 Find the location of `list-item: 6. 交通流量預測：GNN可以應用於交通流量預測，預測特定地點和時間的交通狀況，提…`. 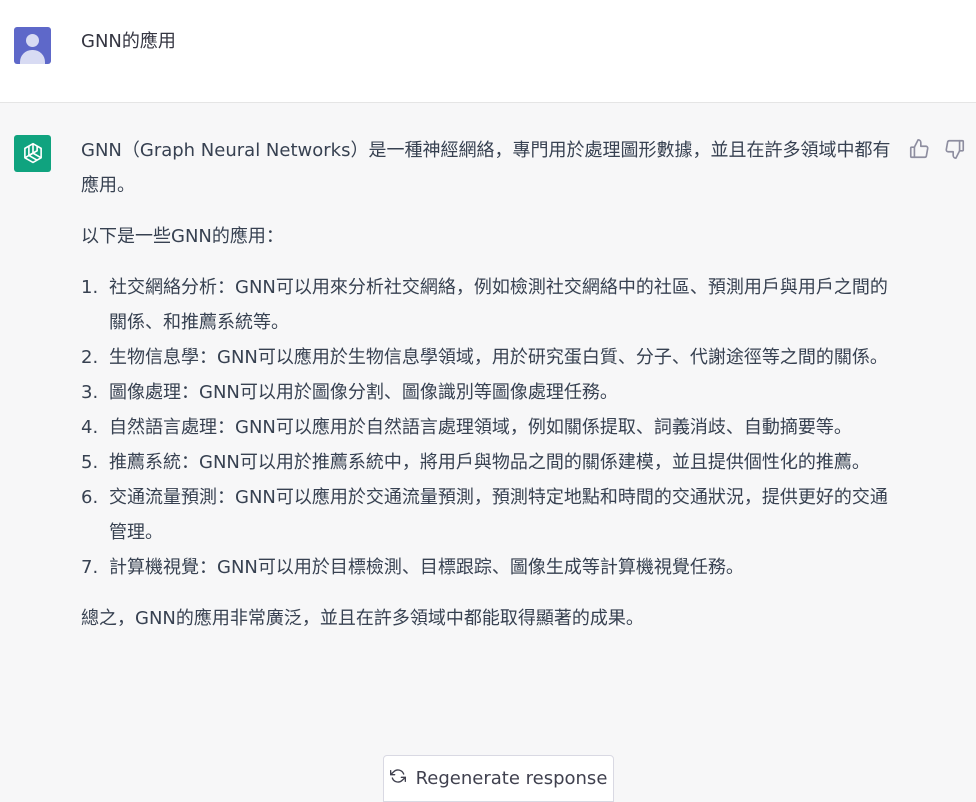

list-item: 6. 交通流量預測：GNN可以應用於交通流量預測，預測特定地點和時間的交通狀況，提… is located at coordinates (484, 515).